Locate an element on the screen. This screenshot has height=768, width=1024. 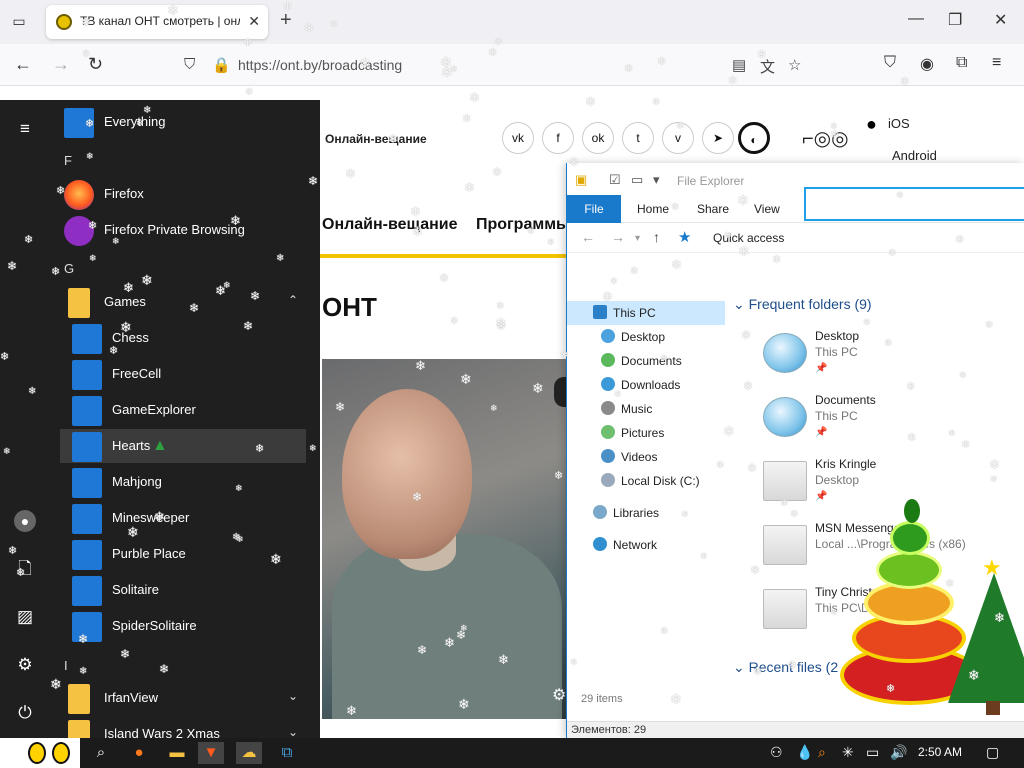
gear-icon: ⚙ is located at coordinates (559, 695).